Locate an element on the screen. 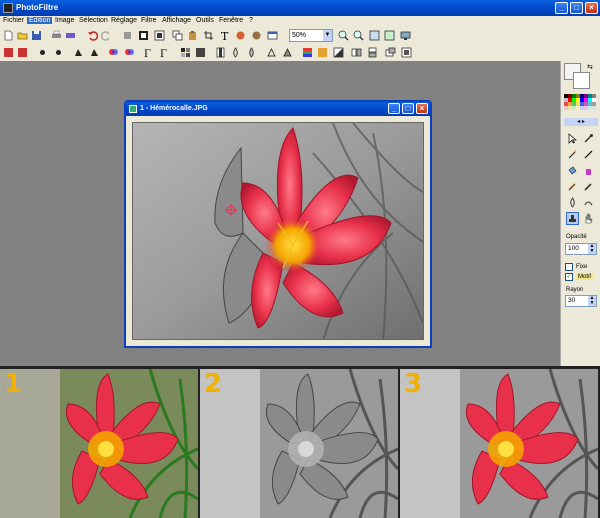  contour-icon is located at coordinates (287, 52).